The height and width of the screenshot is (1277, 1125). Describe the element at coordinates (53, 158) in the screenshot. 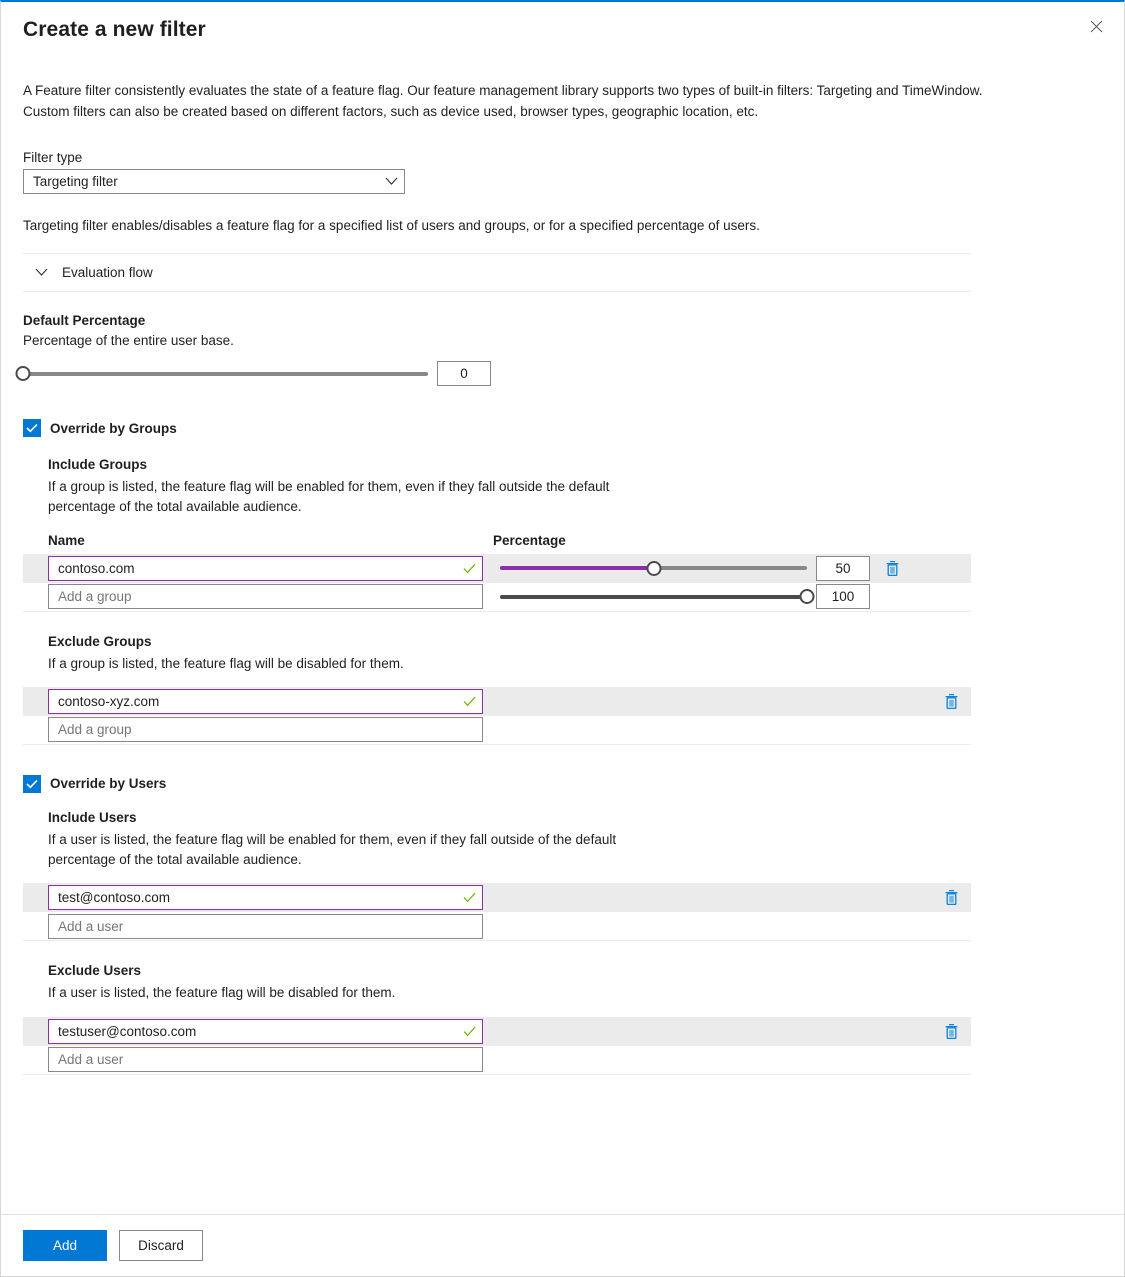

I see `filter-type-label: Filter type` at that location.